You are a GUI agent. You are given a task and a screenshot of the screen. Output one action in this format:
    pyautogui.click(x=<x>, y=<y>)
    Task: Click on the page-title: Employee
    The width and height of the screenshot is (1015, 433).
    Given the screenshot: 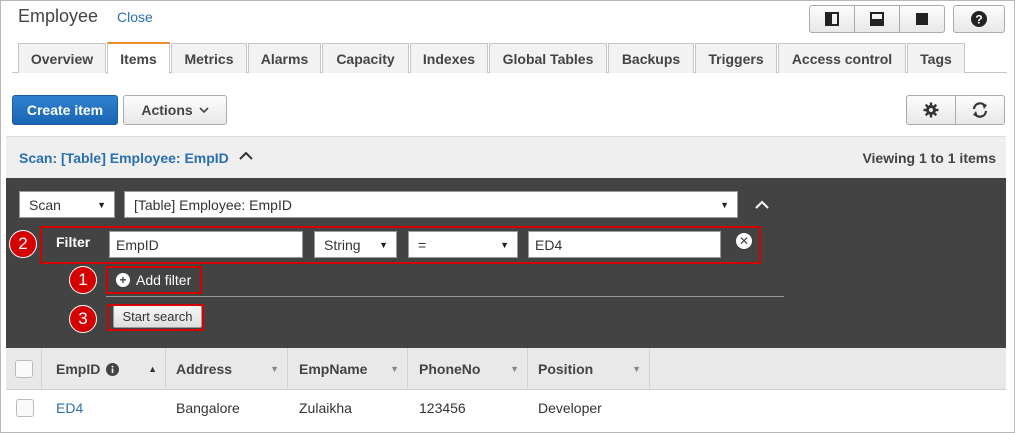 What is the action you would take?
    pyautogui.click(x=58, y=16)
    